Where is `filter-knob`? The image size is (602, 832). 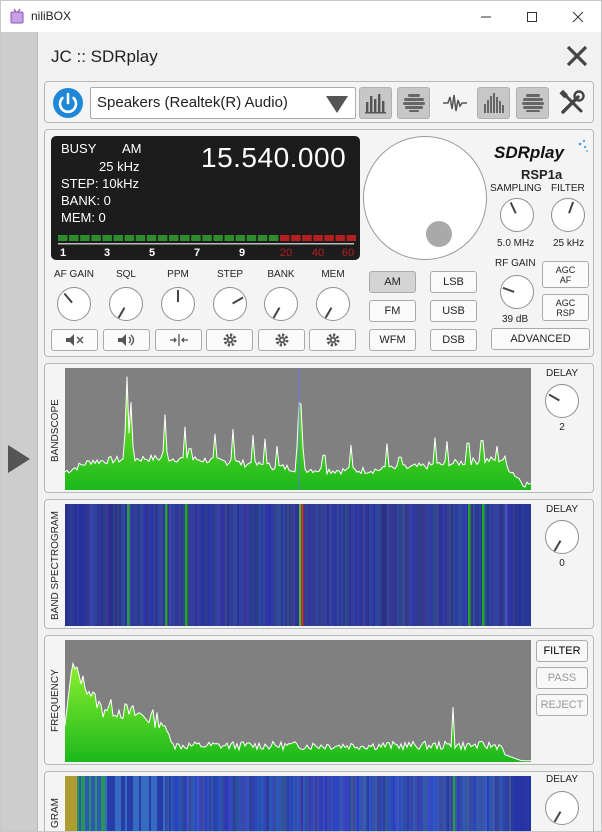
filter-knob is located at coordinates (568, 215).